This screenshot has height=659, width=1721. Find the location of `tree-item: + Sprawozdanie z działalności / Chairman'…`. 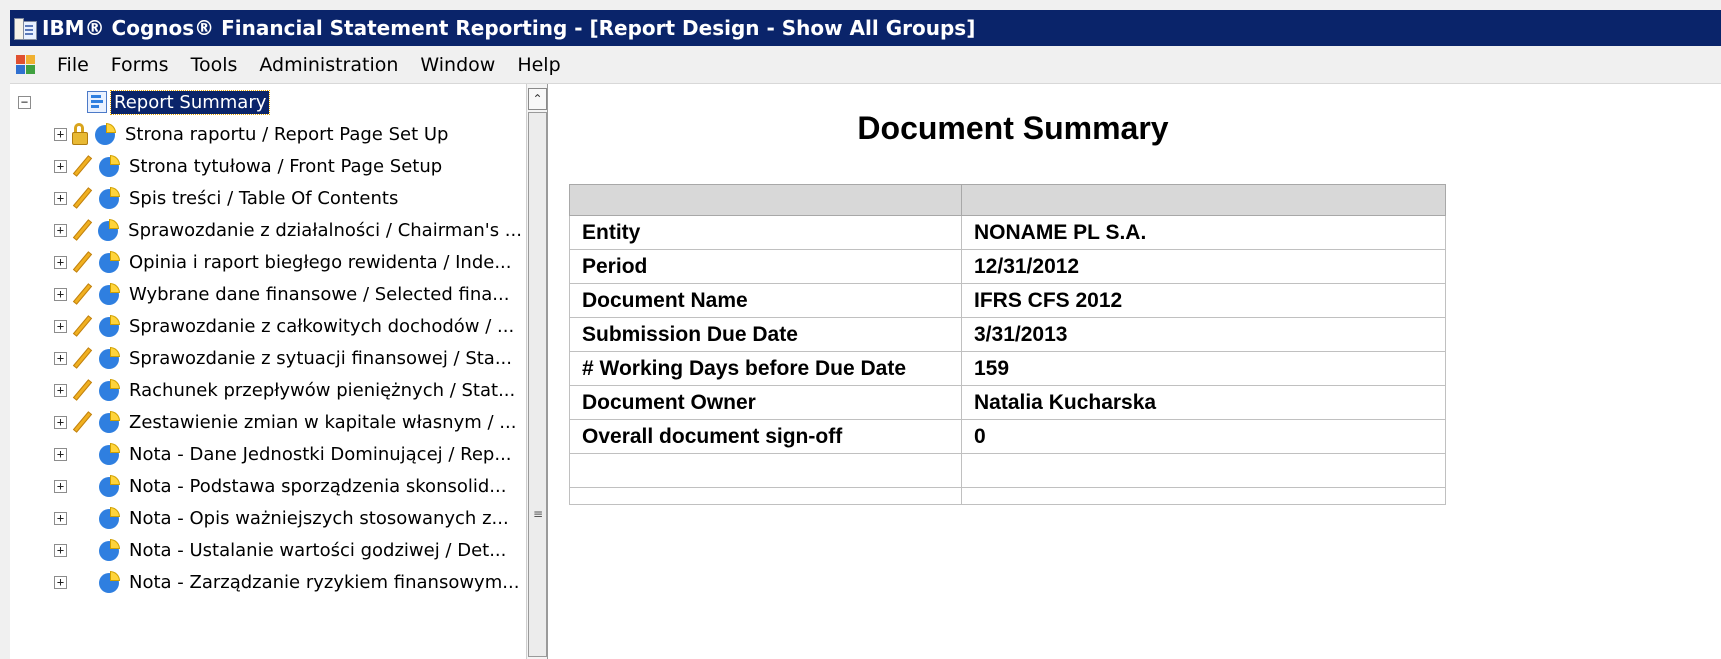

tree-item: + Sprawozdanie z działalności / Chairman'… is located at coordinates (266, 230).